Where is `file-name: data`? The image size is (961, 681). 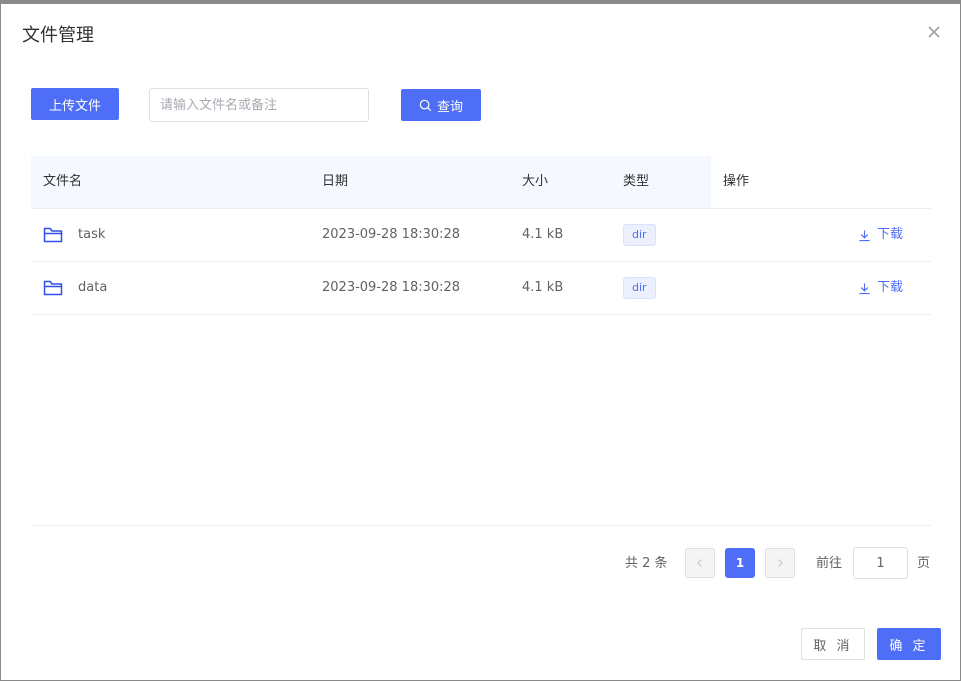 file-name: data is located at coordinates (92, 288).